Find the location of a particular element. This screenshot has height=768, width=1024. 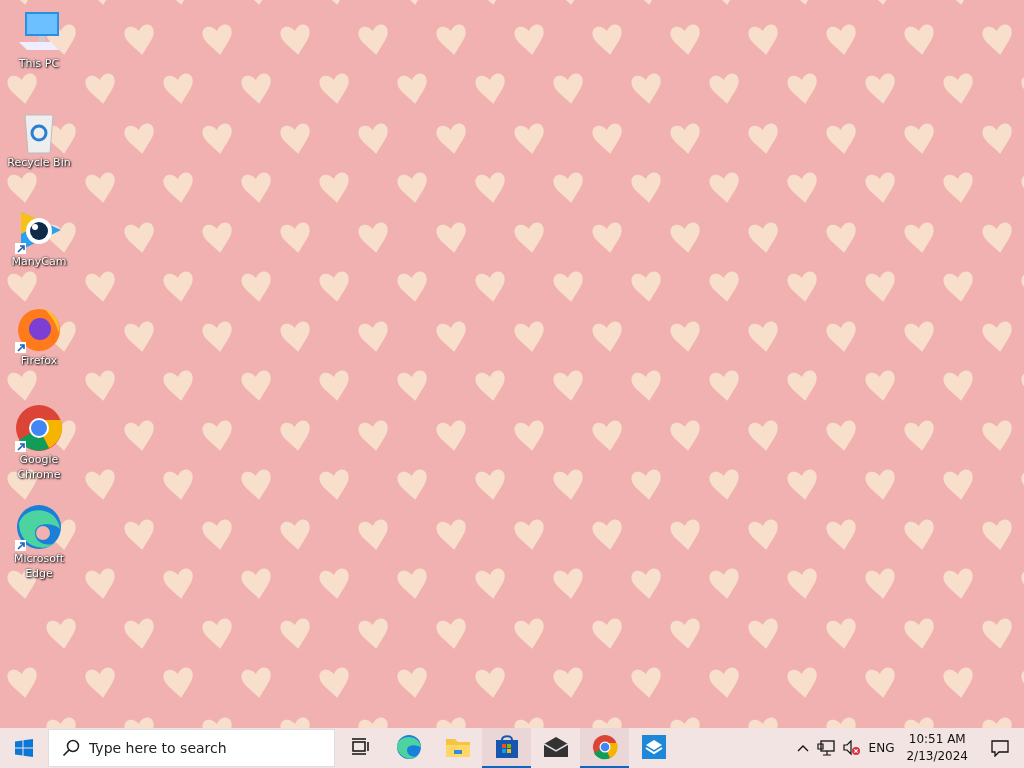

windows-logo-icon is located at coordinates (24, 748).